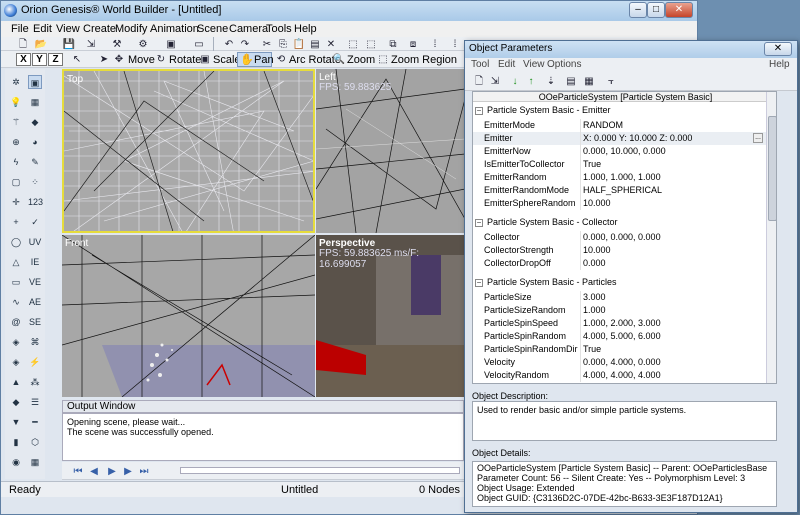 The image size is (800, 515). Describe the element at coordinates (35, 222) in the screenshot. I see `check-icon: ✓` at that location.